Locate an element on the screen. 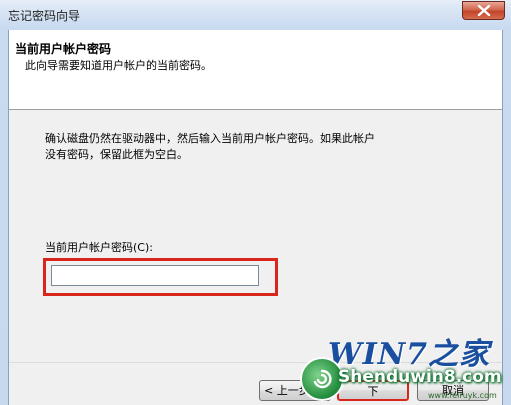 This screenshot has width=511, height=405. cancel-button: 取消 is located at coordinates (453, 390).